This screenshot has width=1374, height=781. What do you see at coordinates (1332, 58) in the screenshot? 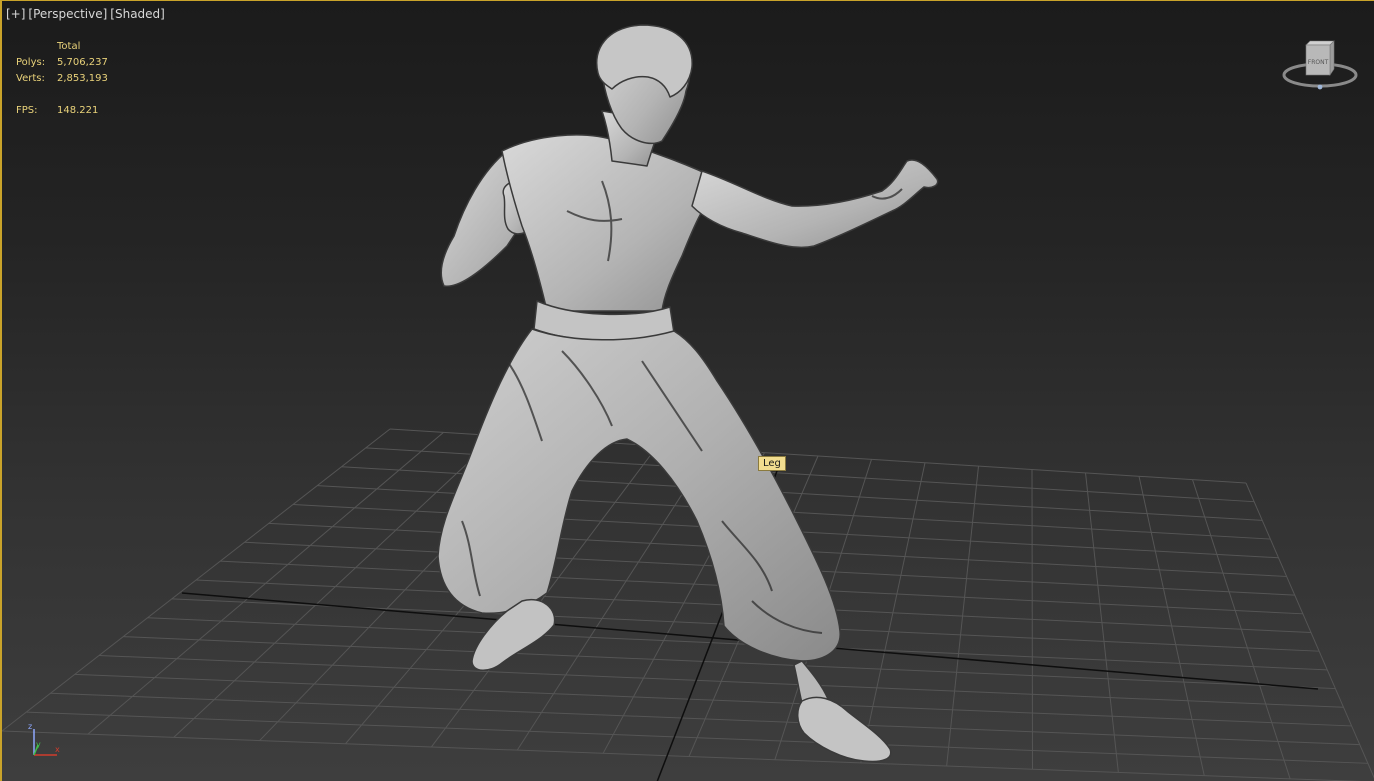
I see `viewcube-right-face` at bounding box center [1332, 58].